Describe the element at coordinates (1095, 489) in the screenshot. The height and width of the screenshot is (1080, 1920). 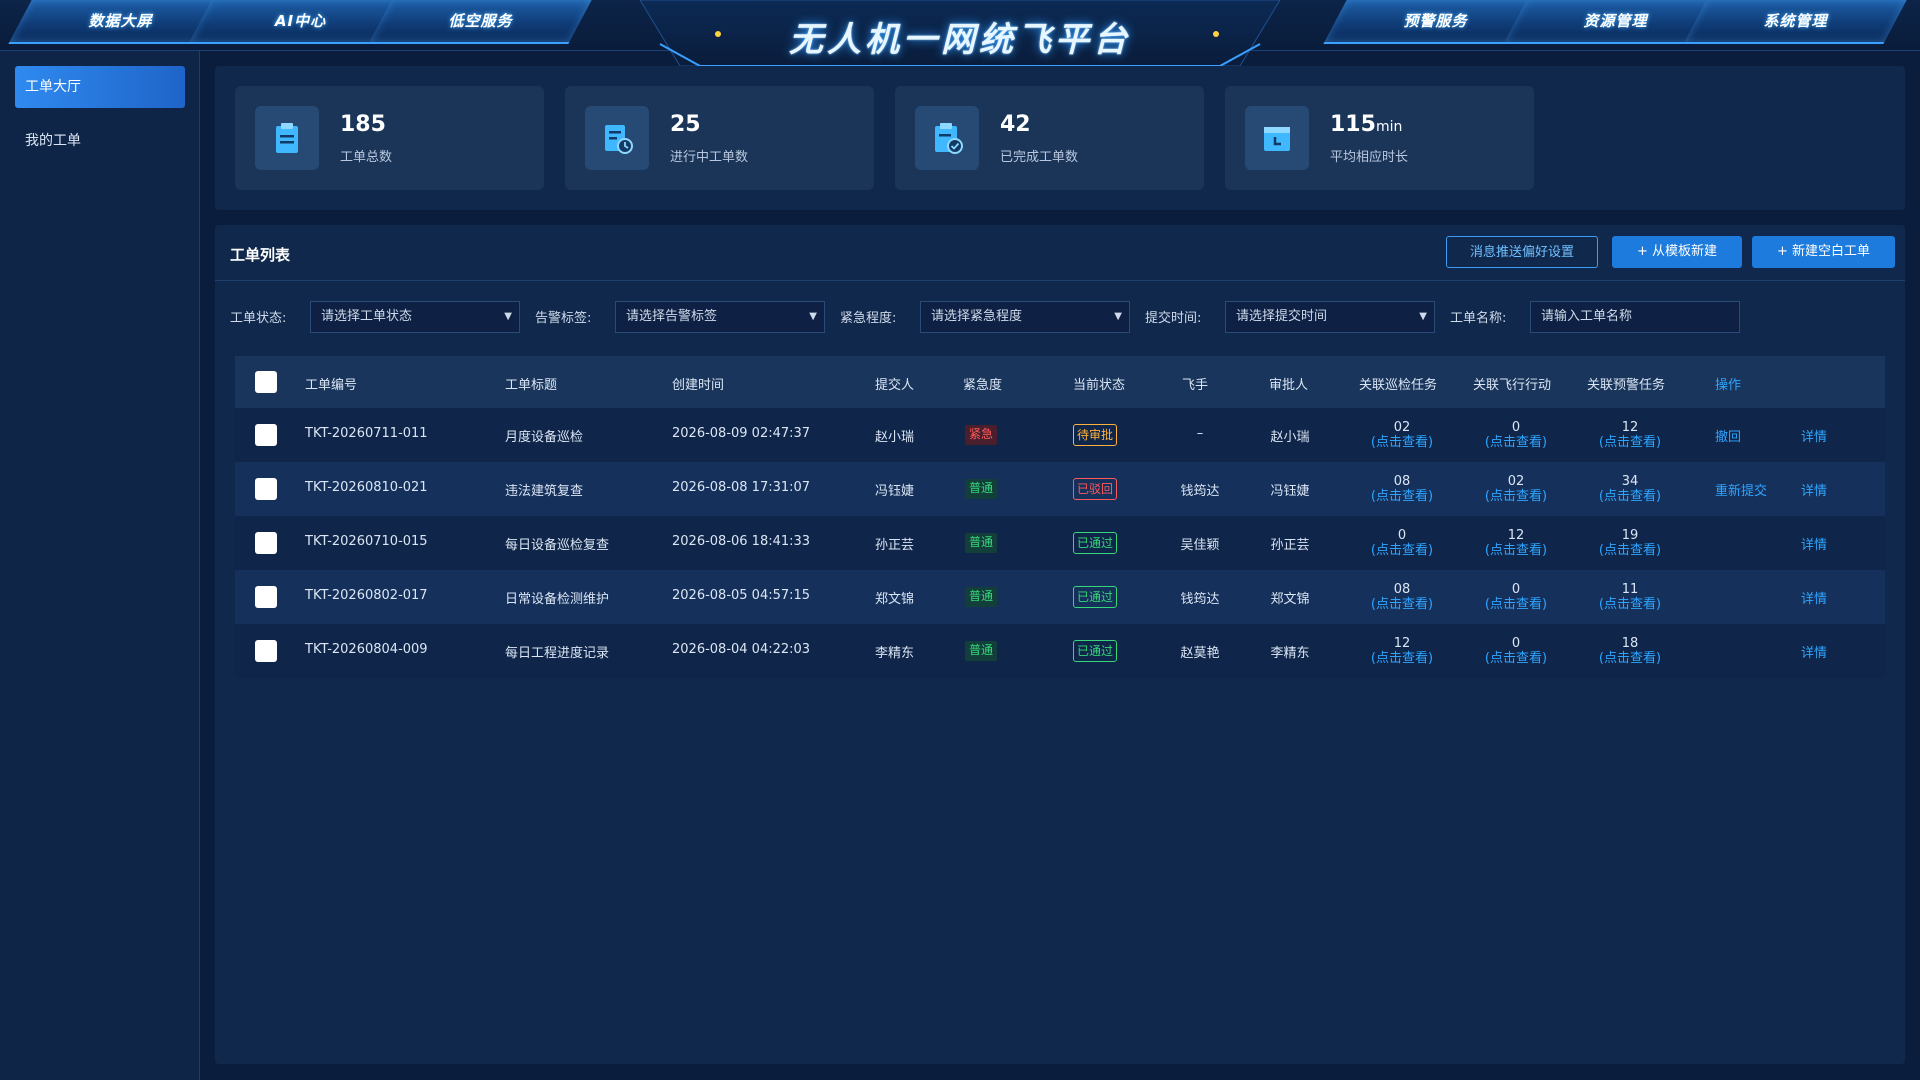
I see `status-badge: 已驳回` at that location.